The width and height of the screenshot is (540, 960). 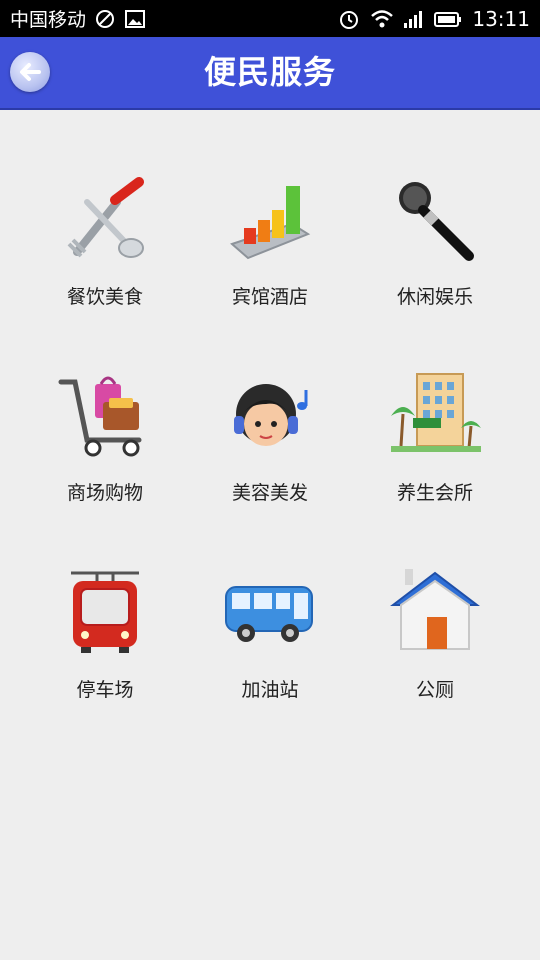 What do you see at coordinates (349, 19) in the screenshot?
I see `alarm-icon` at bounding box center [349, 19].